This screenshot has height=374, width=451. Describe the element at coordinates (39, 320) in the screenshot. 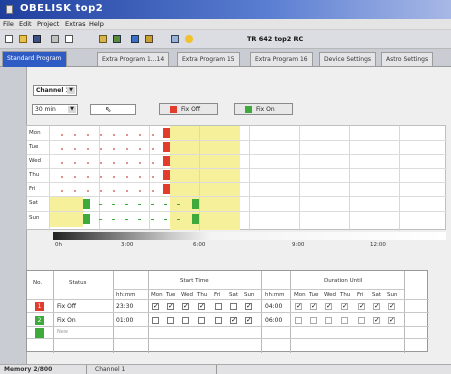

I see `row-number-2: 2` at that location.